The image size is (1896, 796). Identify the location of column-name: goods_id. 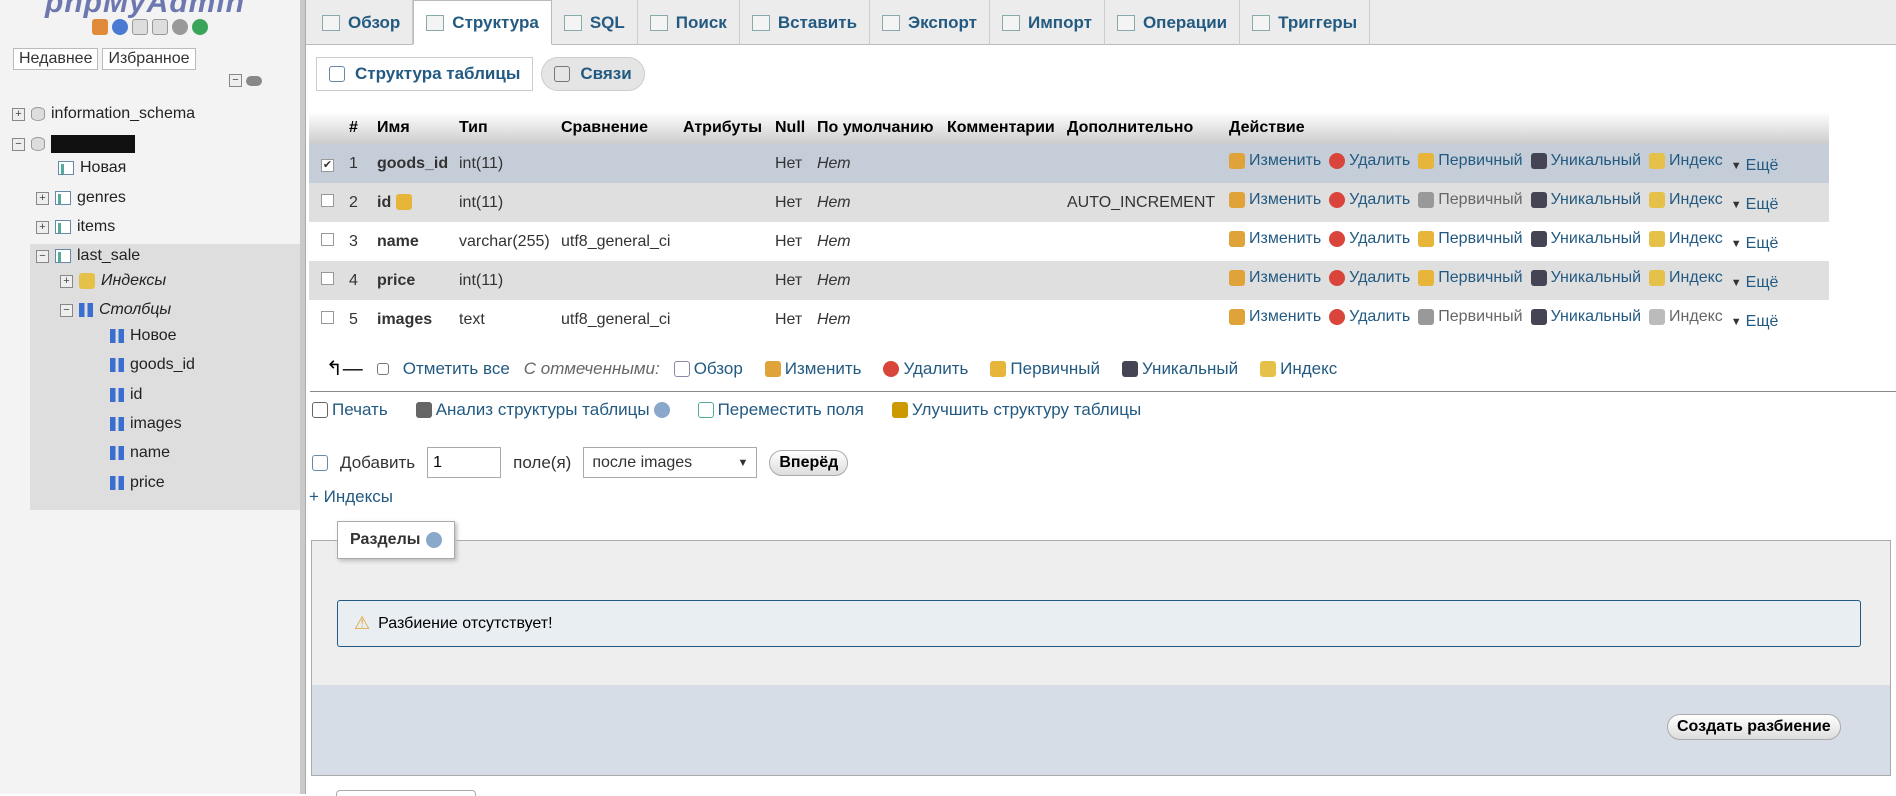
(162, 365).